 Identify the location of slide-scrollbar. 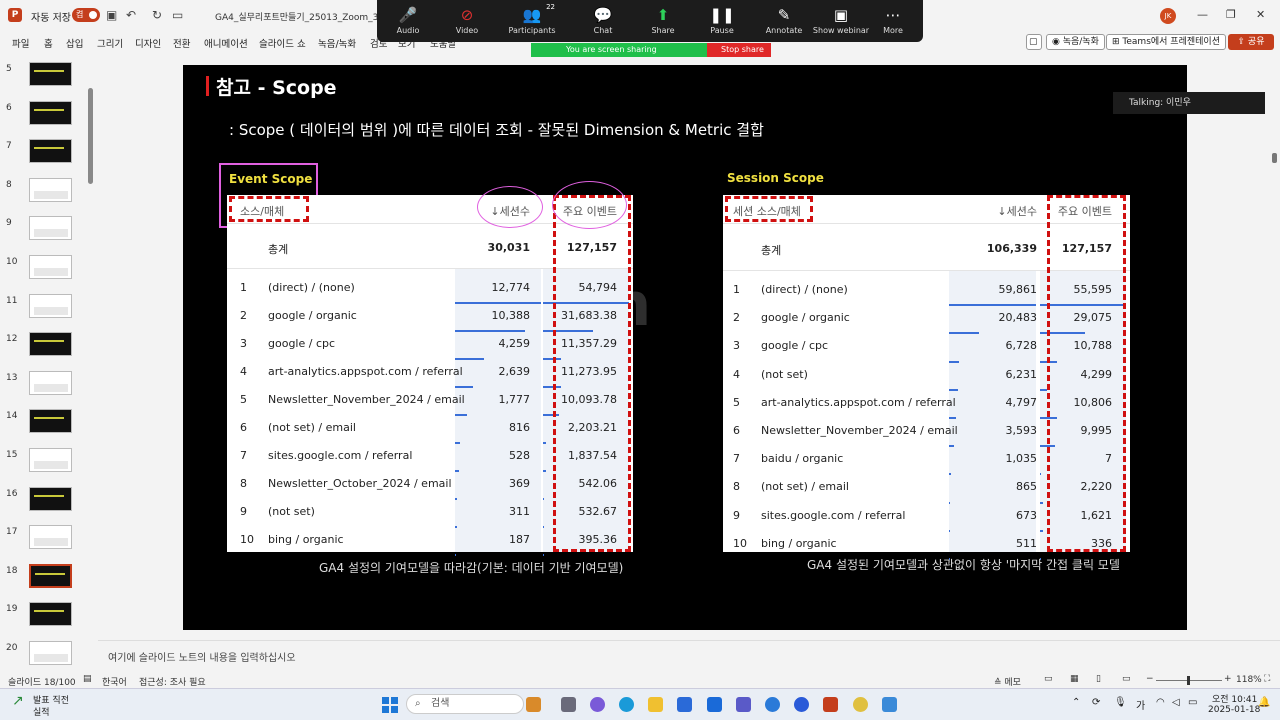
(1273, 361).